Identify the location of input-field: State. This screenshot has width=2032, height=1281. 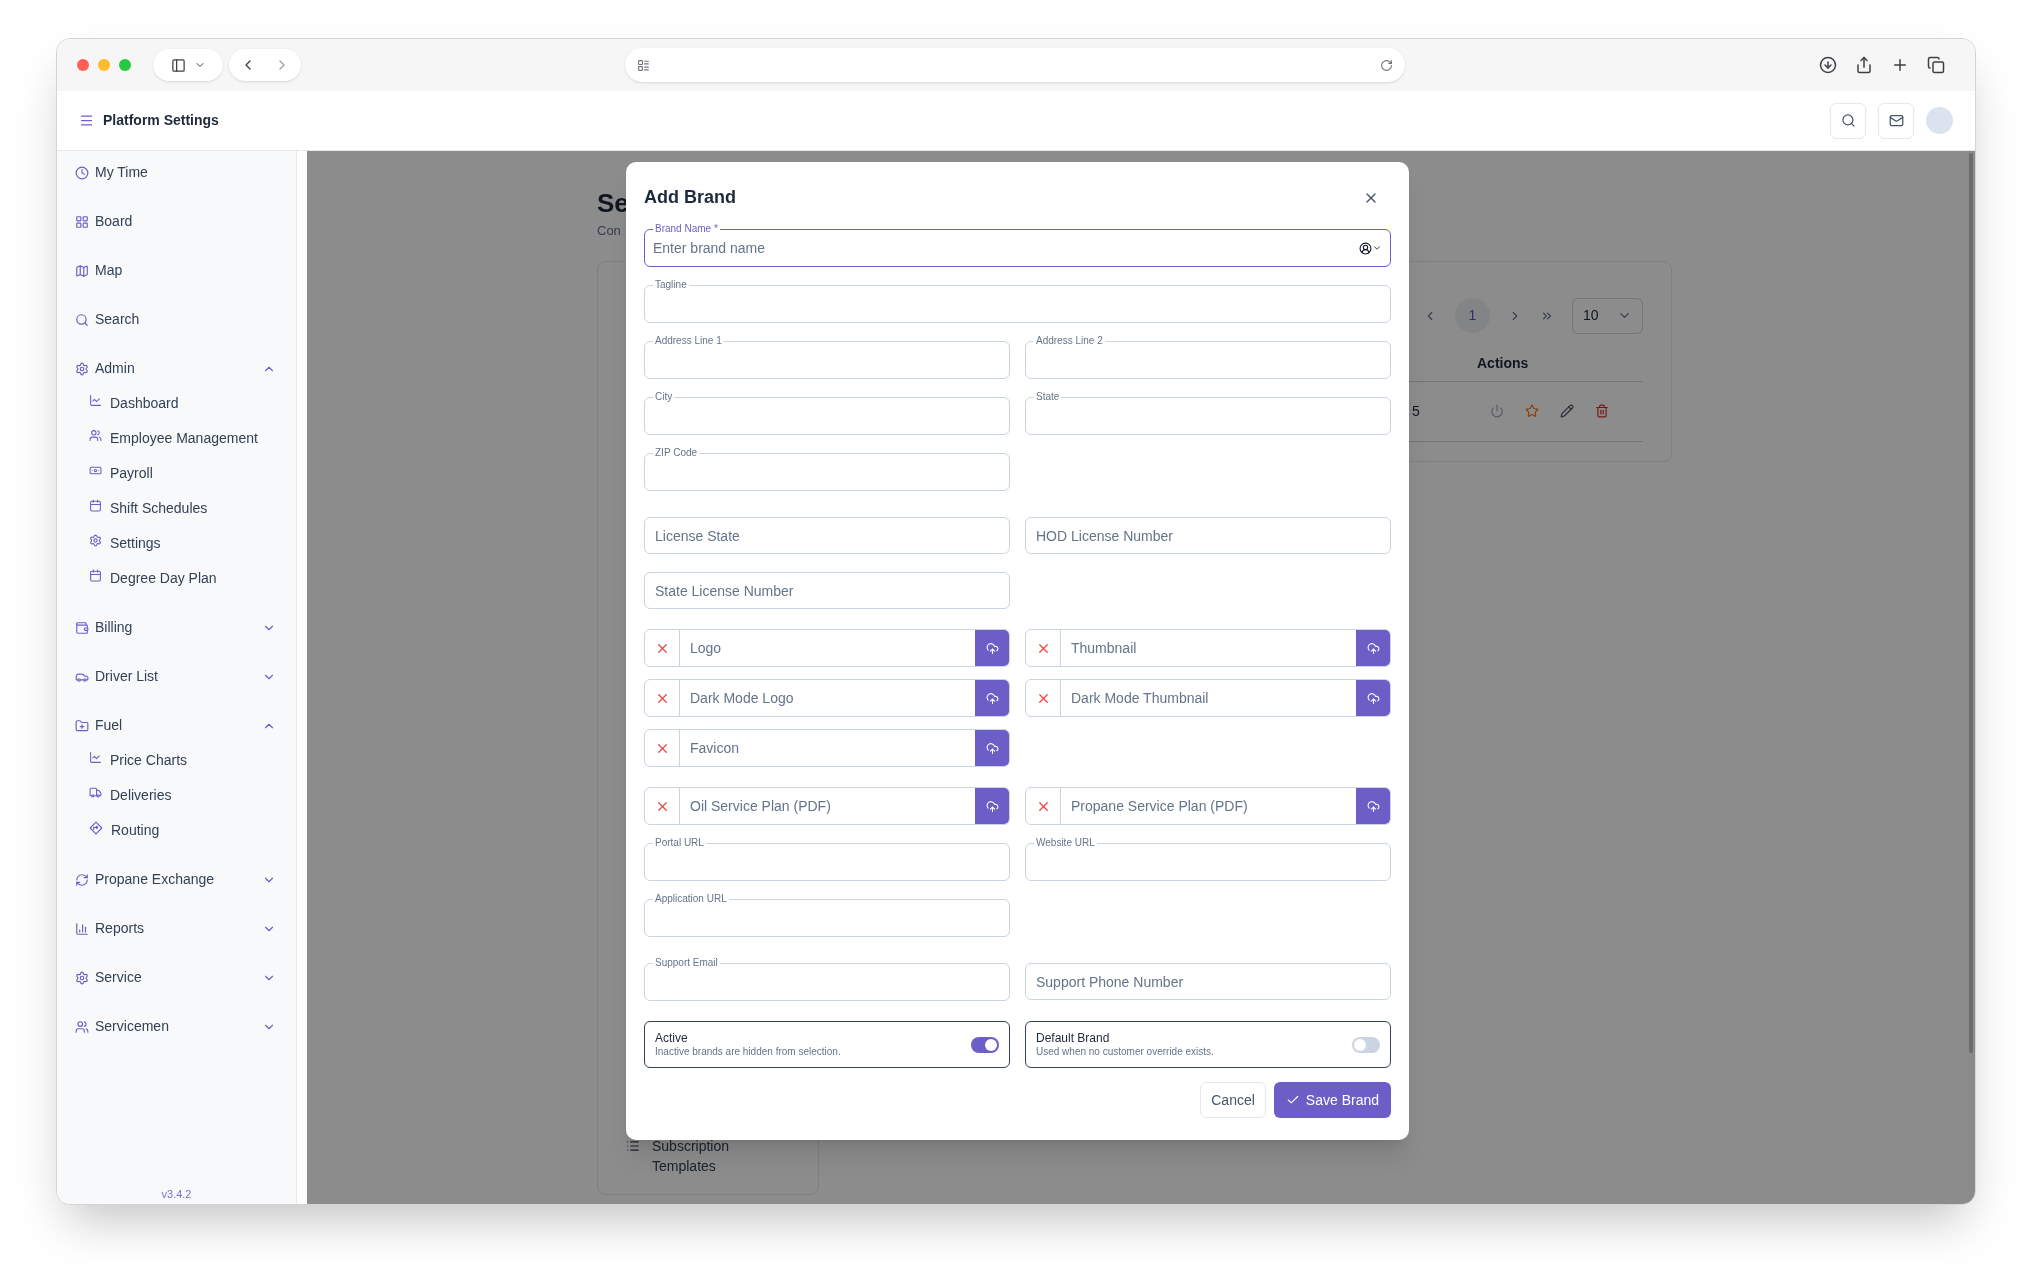
(1208, 413).